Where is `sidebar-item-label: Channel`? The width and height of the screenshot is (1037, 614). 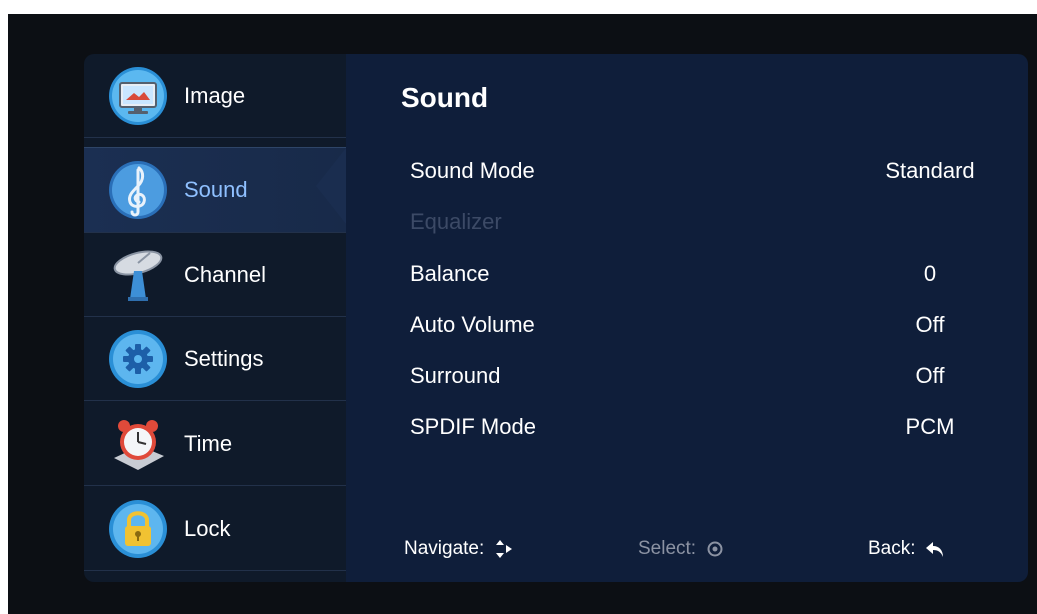 sidebar-item-label: Channel is located at coordinates (225, 274).